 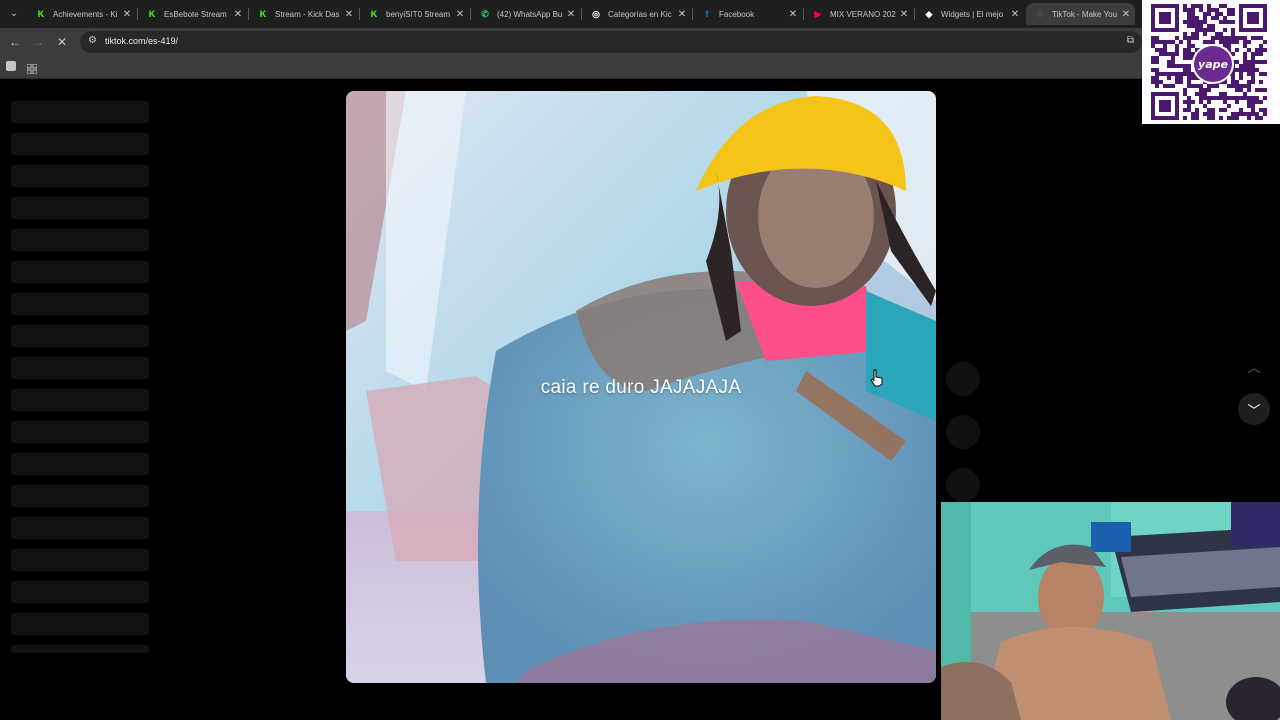 I want to click on tab-3: K Stream - Kick Das ✕, so click(x=303, y=14).